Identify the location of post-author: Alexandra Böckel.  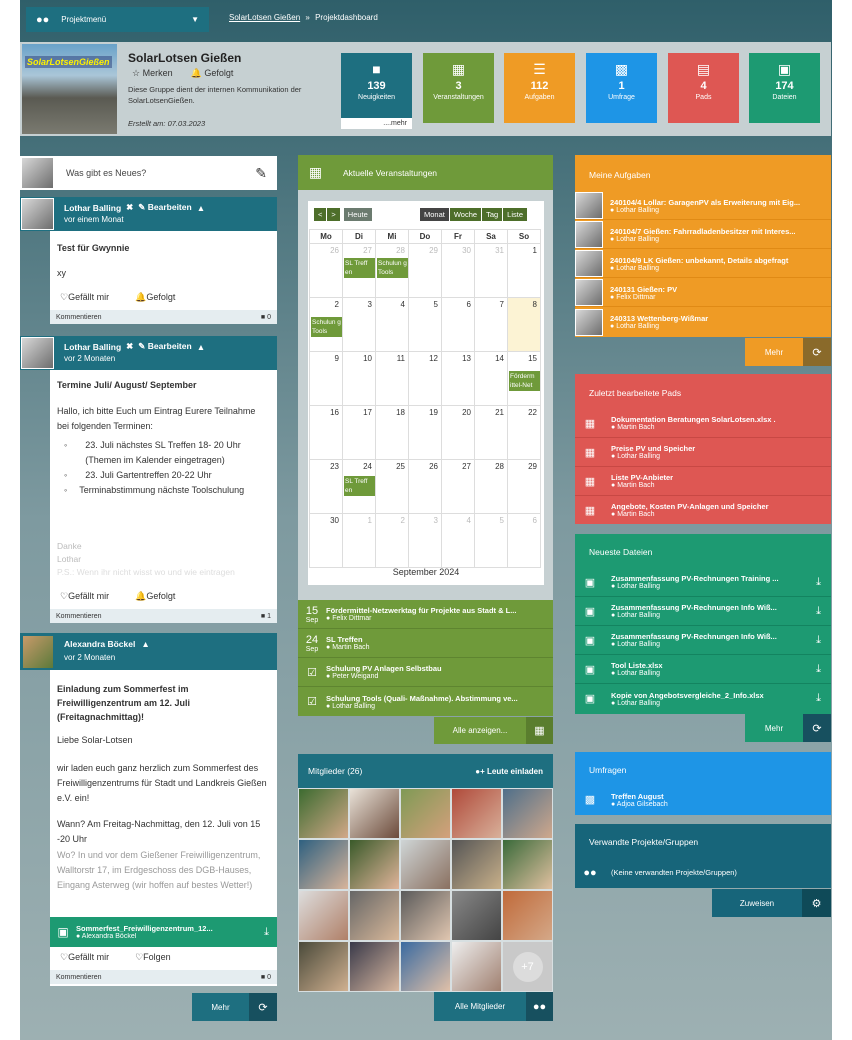
(99, 644).